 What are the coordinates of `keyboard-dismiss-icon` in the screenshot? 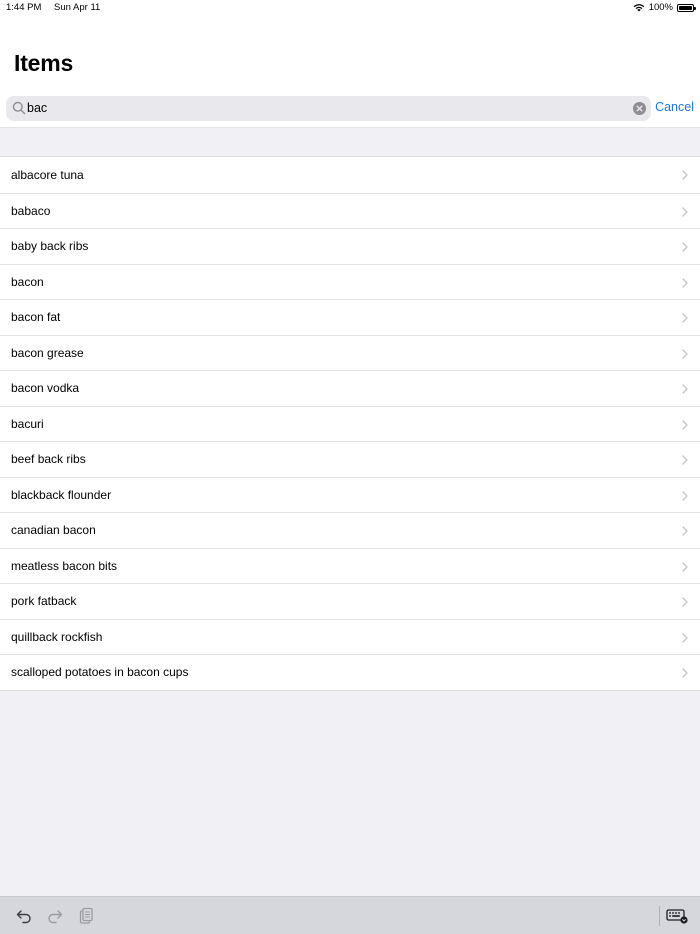 It's located at (677, 916).